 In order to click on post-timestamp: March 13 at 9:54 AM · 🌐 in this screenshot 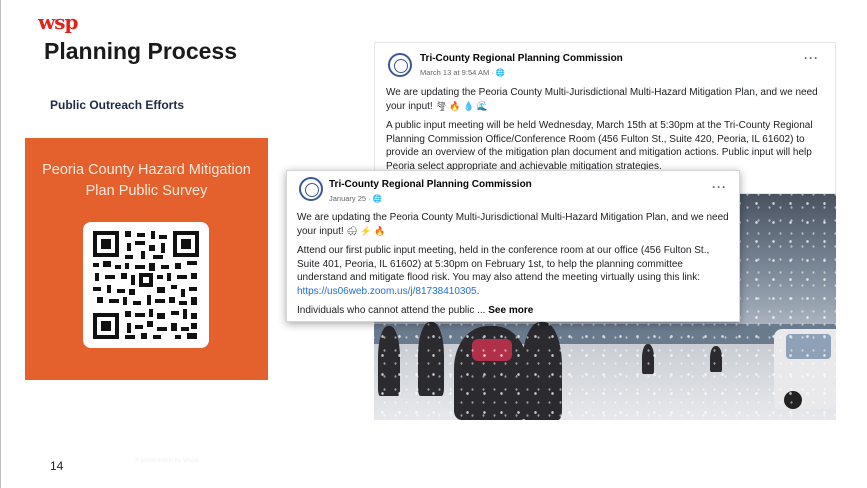, I will do `click(462, 73)`.